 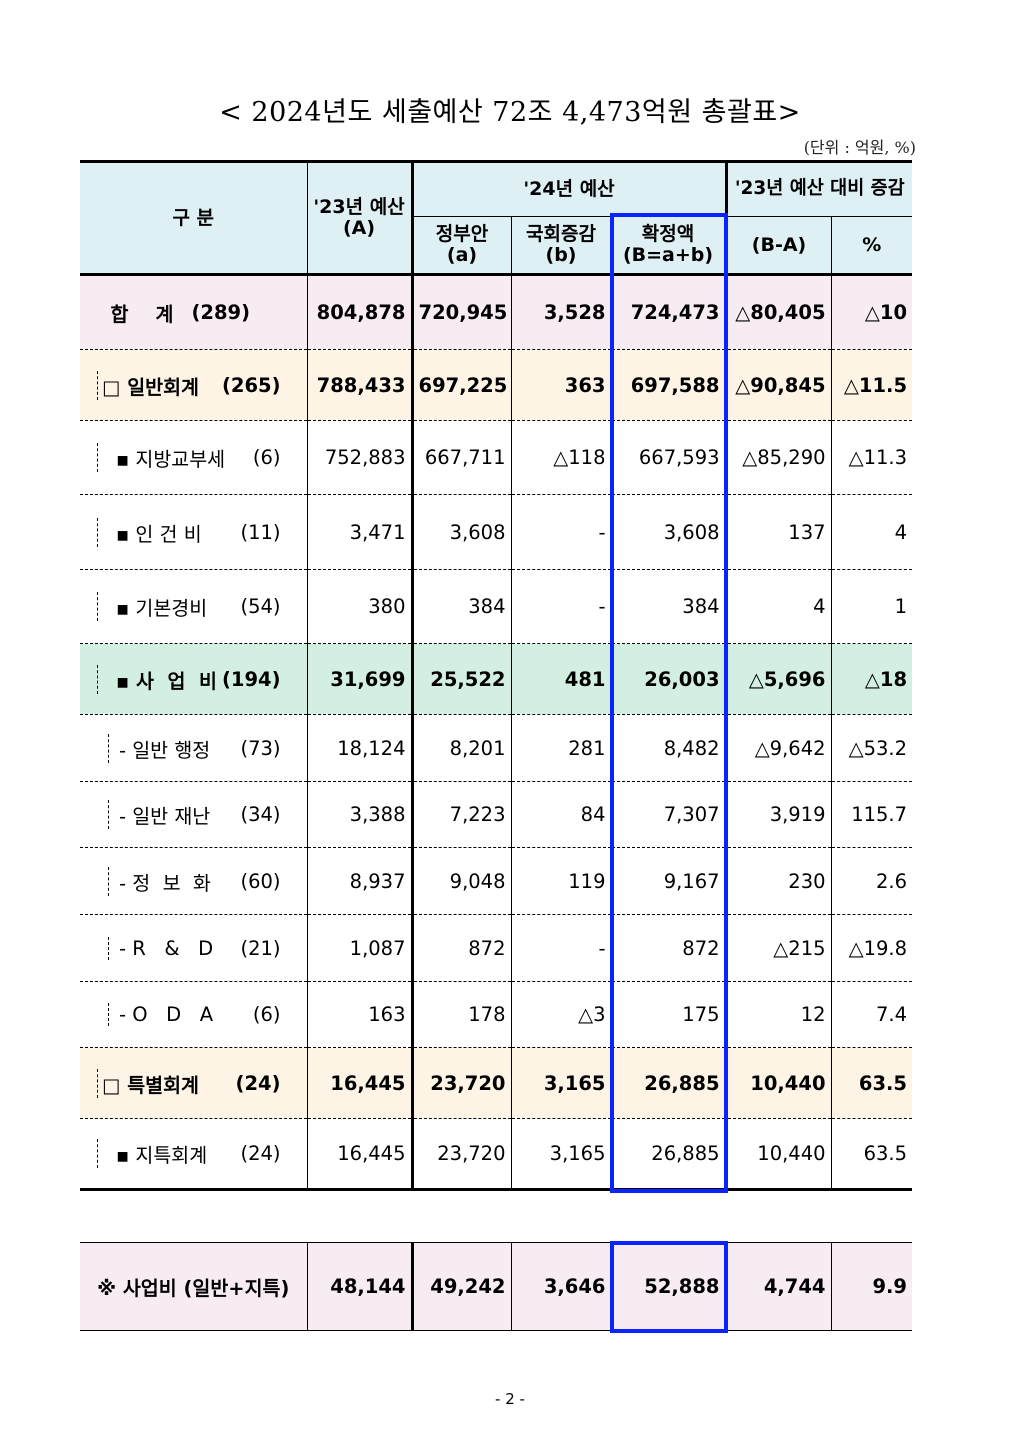 What do you see at coordinates (778, 814) in the screenshot?
I see `row-diff: 3,919` at bounding box center [778, 814].